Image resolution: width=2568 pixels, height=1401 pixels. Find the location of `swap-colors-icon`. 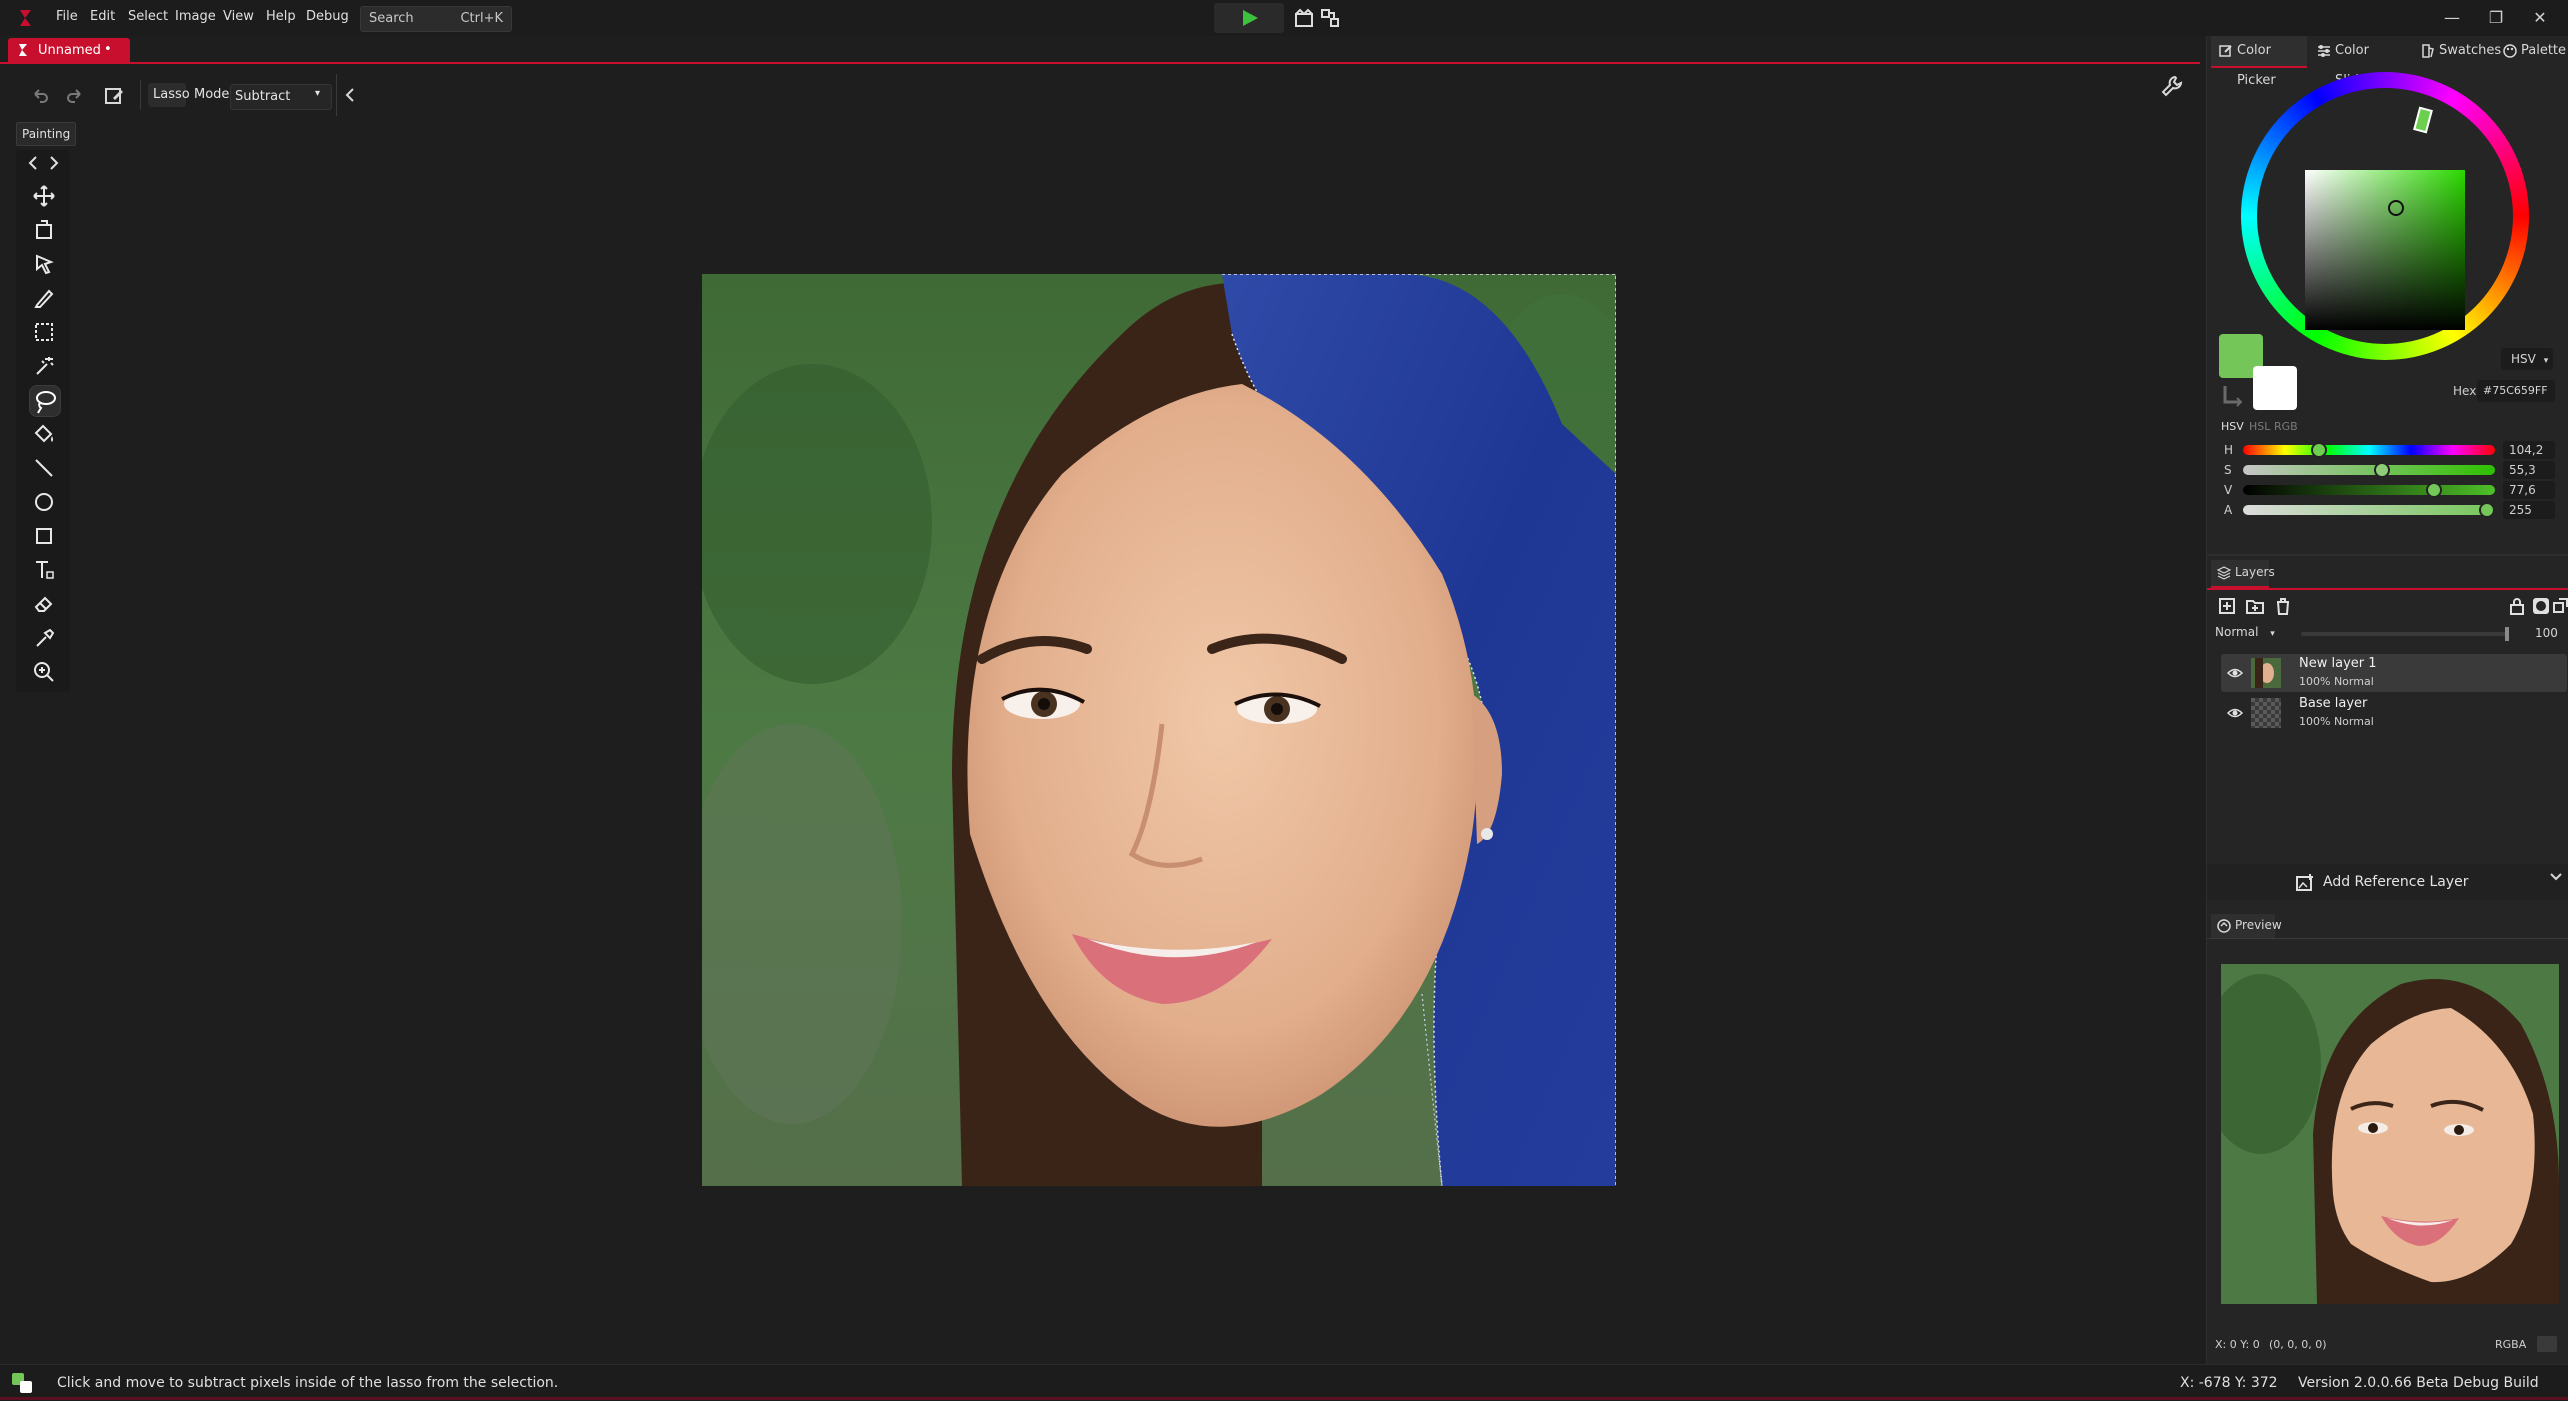

swap-colors-icon is located at coordinates (2234, 395).